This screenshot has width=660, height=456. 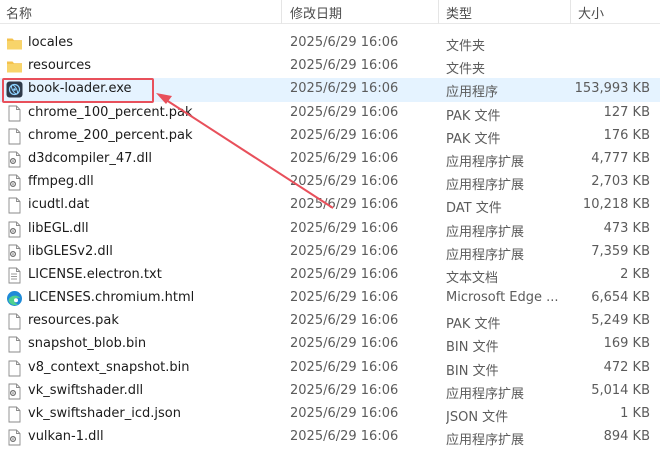 What do you see at coordinates (626, 228) in the screenshot?
I see `file-size: 473 KB` at bounding box center [626, 228].